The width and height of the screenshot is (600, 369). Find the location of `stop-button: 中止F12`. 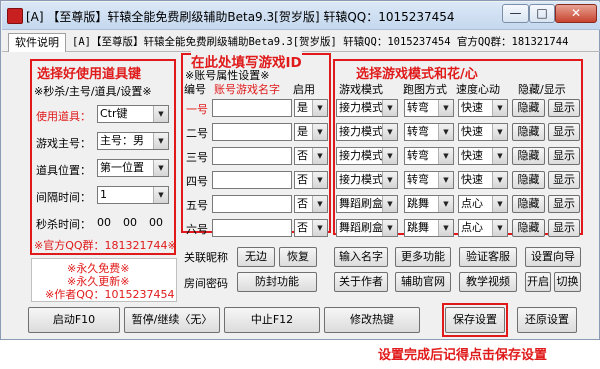

stop-button: 中止F12 is located at coordinates (272, 320).